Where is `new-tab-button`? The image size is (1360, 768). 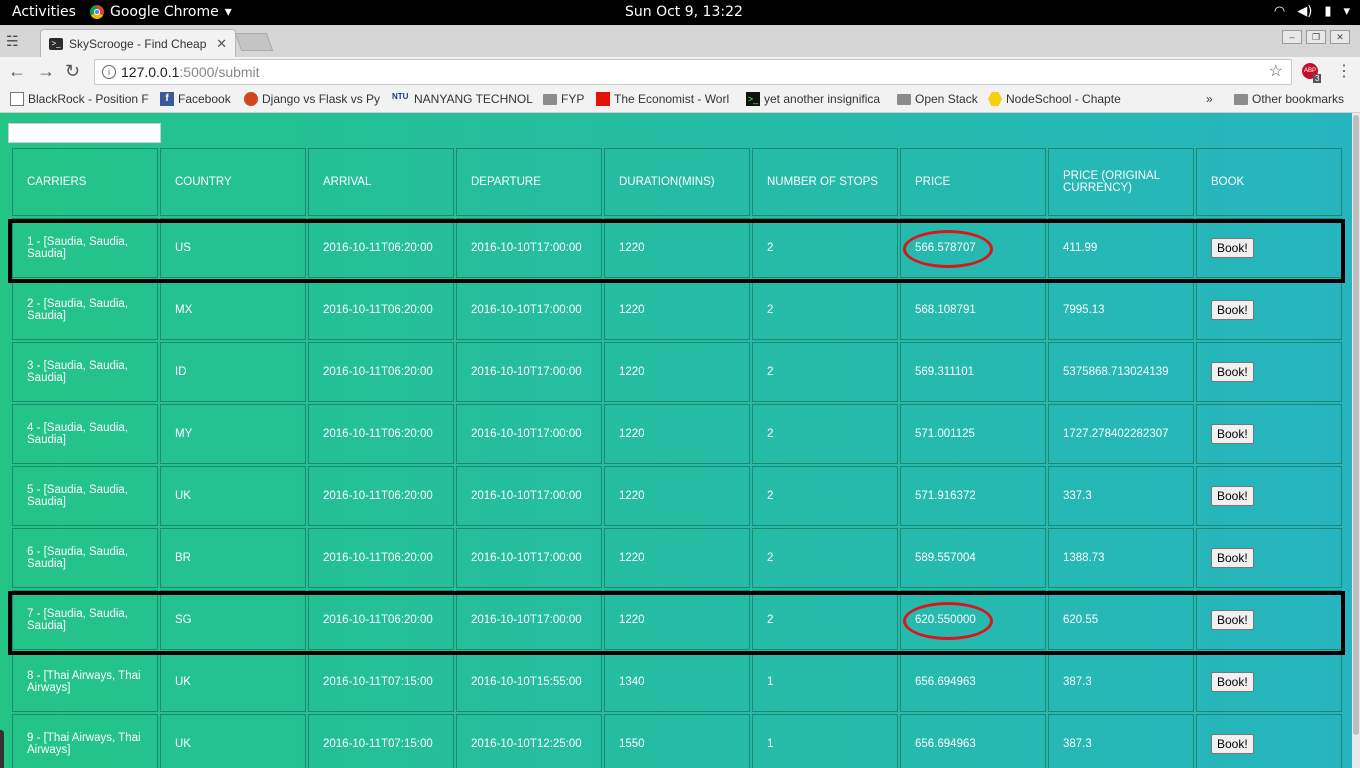
new-tab-button is located at coordinates (254, 42).